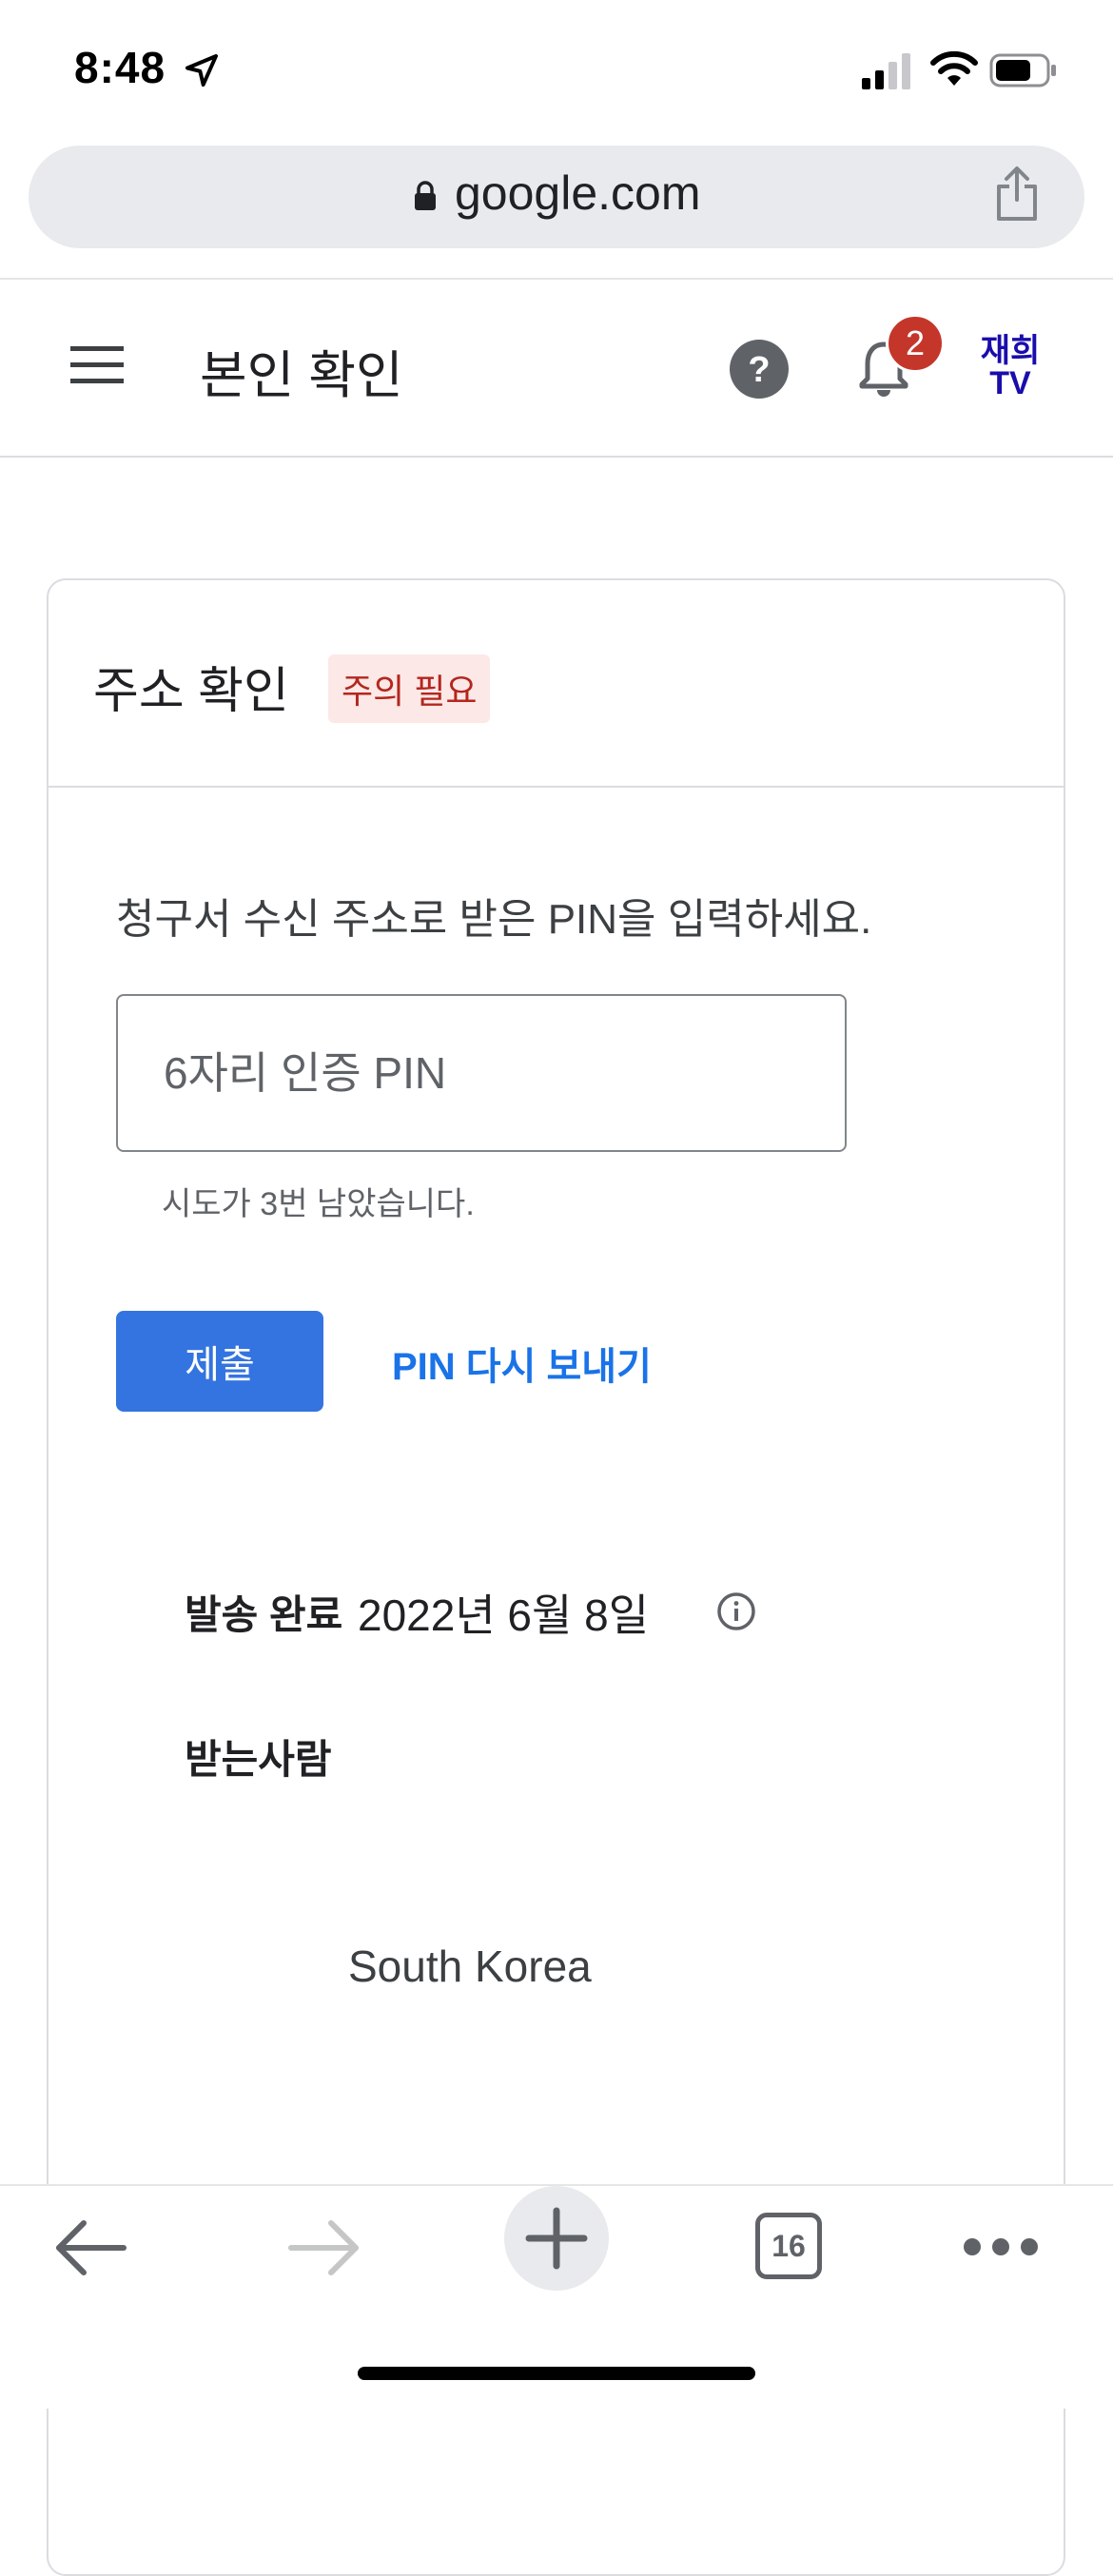 Image resolution: width=1113 pixels, height=2576 pixels. Describe the element at coordinates (578, 194) in the screenshot. I see `url-text: google.com` at that location.